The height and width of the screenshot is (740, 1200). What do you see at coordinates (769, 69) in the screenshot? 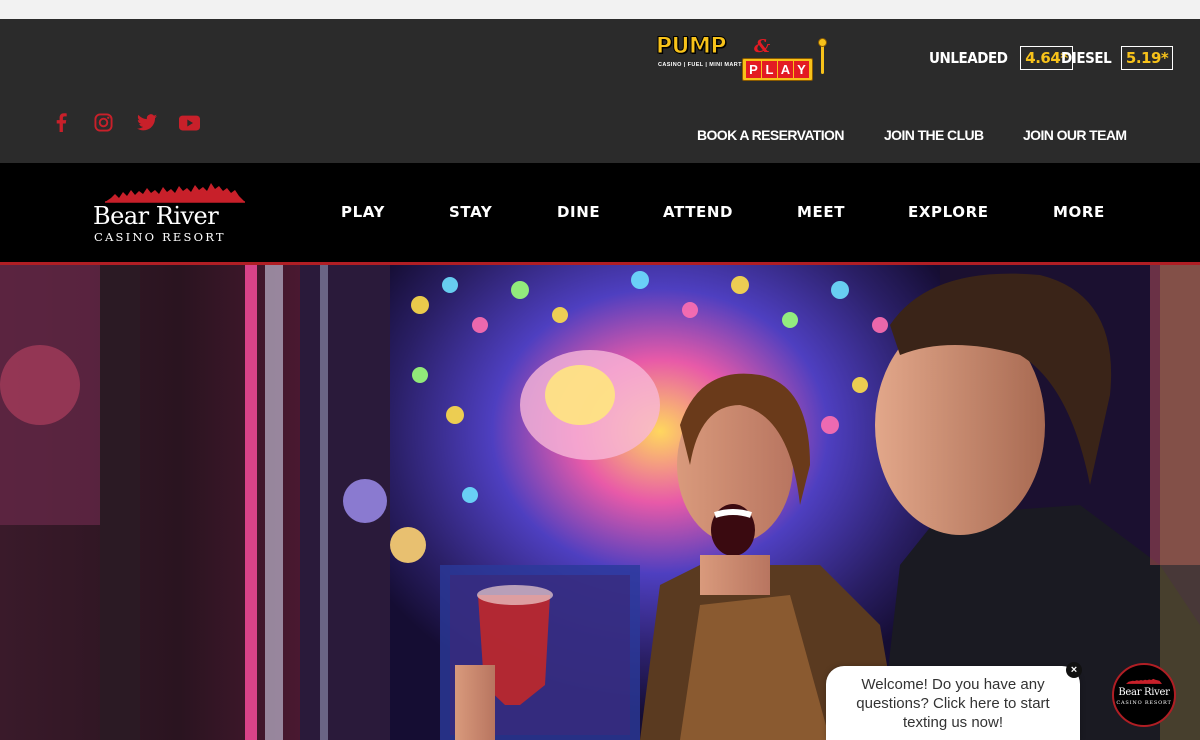
I see `play-letter: L` at bounding box center [769, 69].